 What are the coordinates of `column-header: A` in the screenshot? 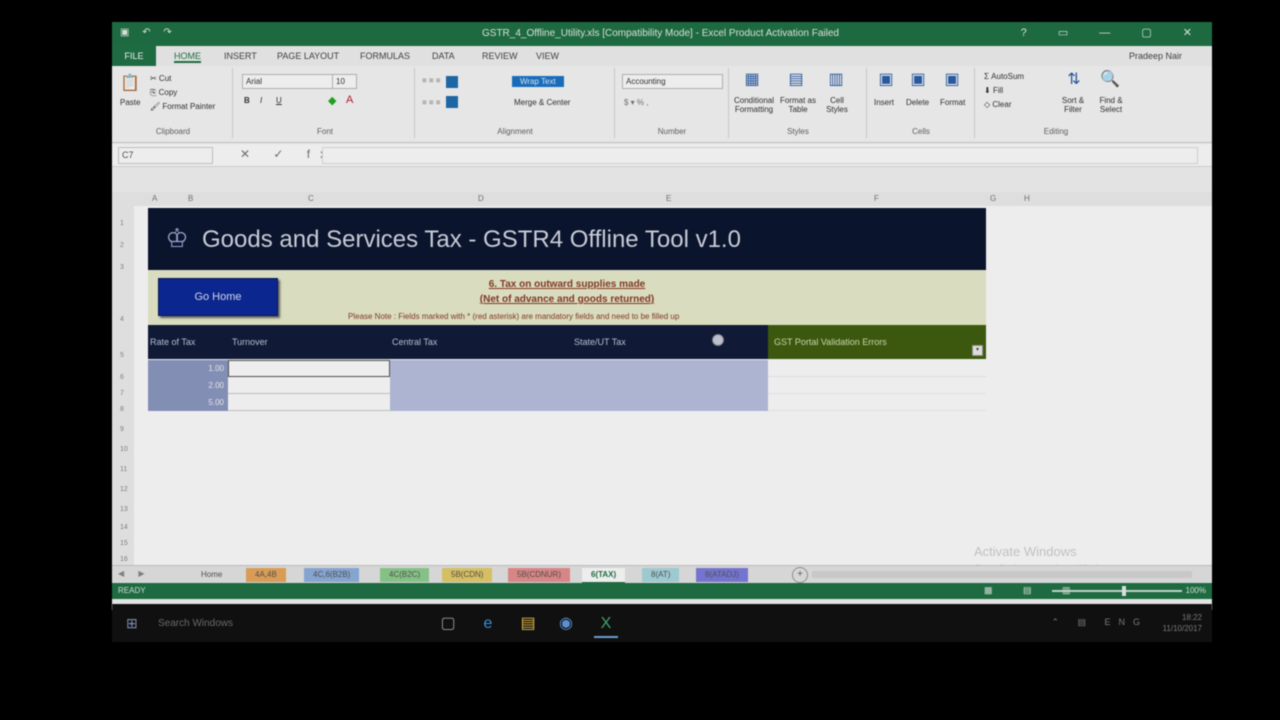 It's located at (154, 198).